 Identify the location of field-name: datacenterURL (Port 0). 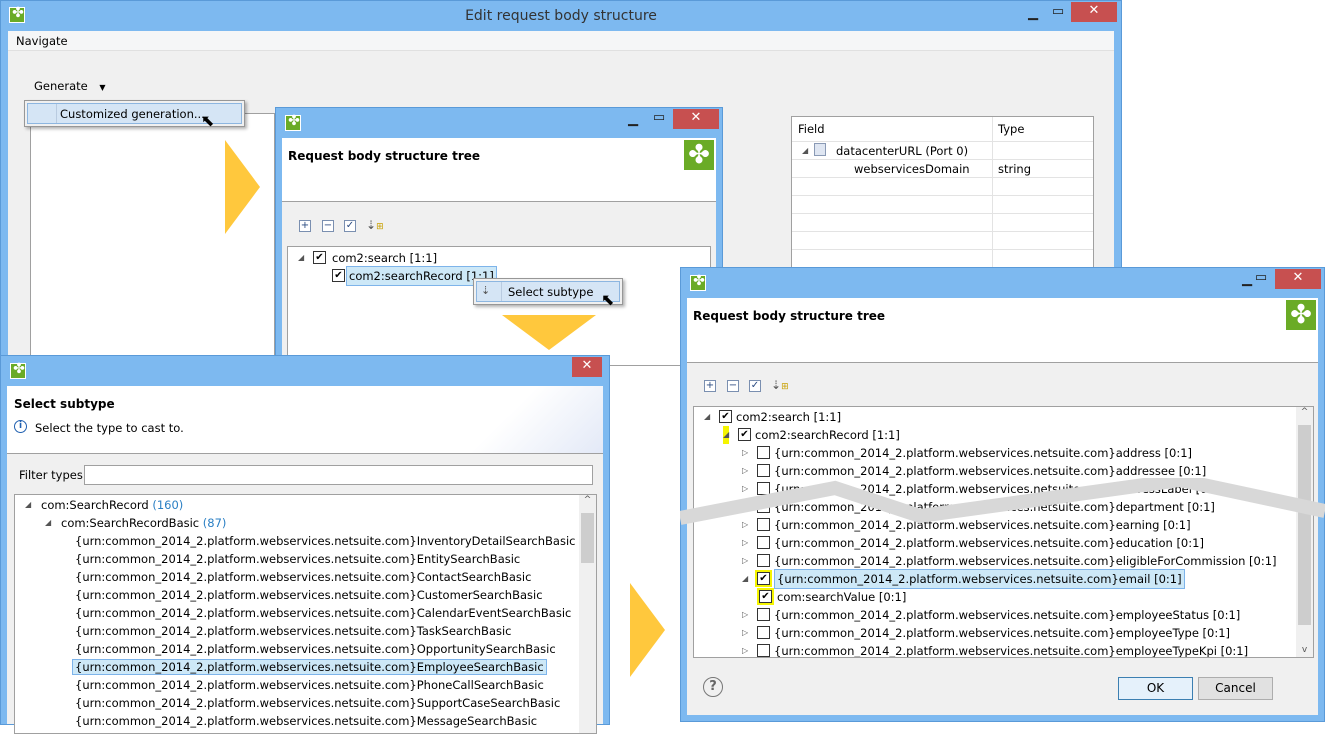
(902, 151).